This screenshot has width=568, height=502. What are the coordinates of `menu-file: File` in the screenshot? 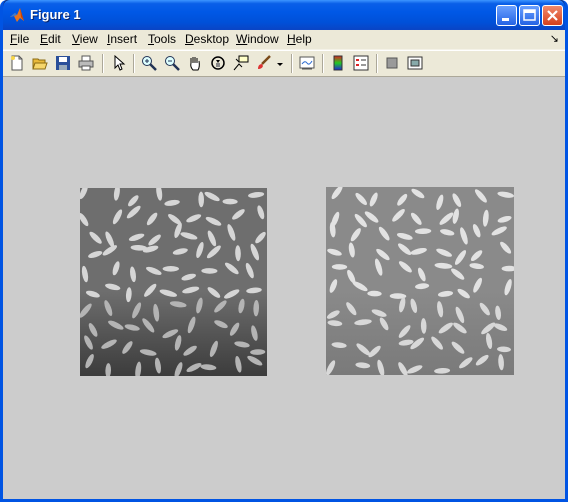 It's located at (19, 39).